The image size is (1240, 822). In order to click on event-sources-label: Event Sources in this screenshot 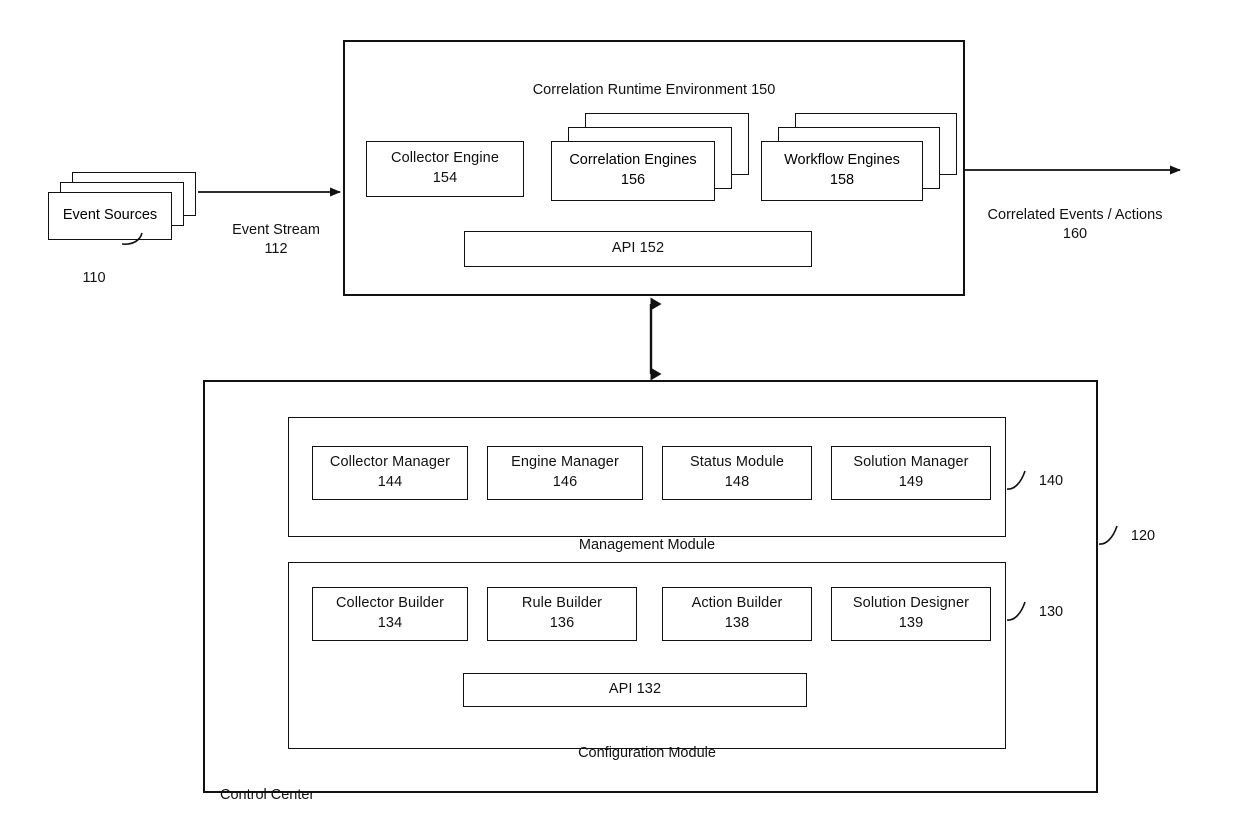, I will do `click(110, 215)`.